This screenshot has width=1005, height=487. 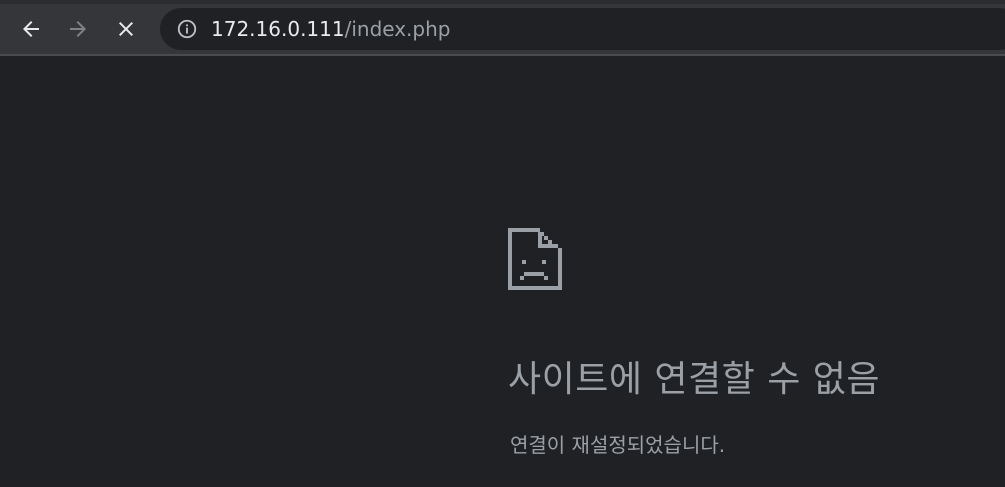 What do you see at coordinates (694, 379) in the screenshot?
I see `error-title: 사이트에 연결할 수 없음` at bounding box center [694, 379].